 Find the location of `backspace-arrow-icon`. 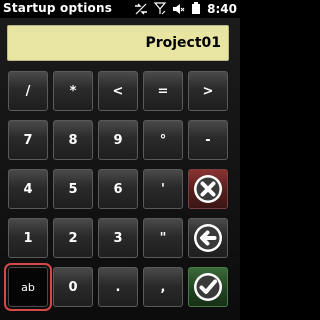

backspace-arrow-icon is located at coordinates (208, 238).